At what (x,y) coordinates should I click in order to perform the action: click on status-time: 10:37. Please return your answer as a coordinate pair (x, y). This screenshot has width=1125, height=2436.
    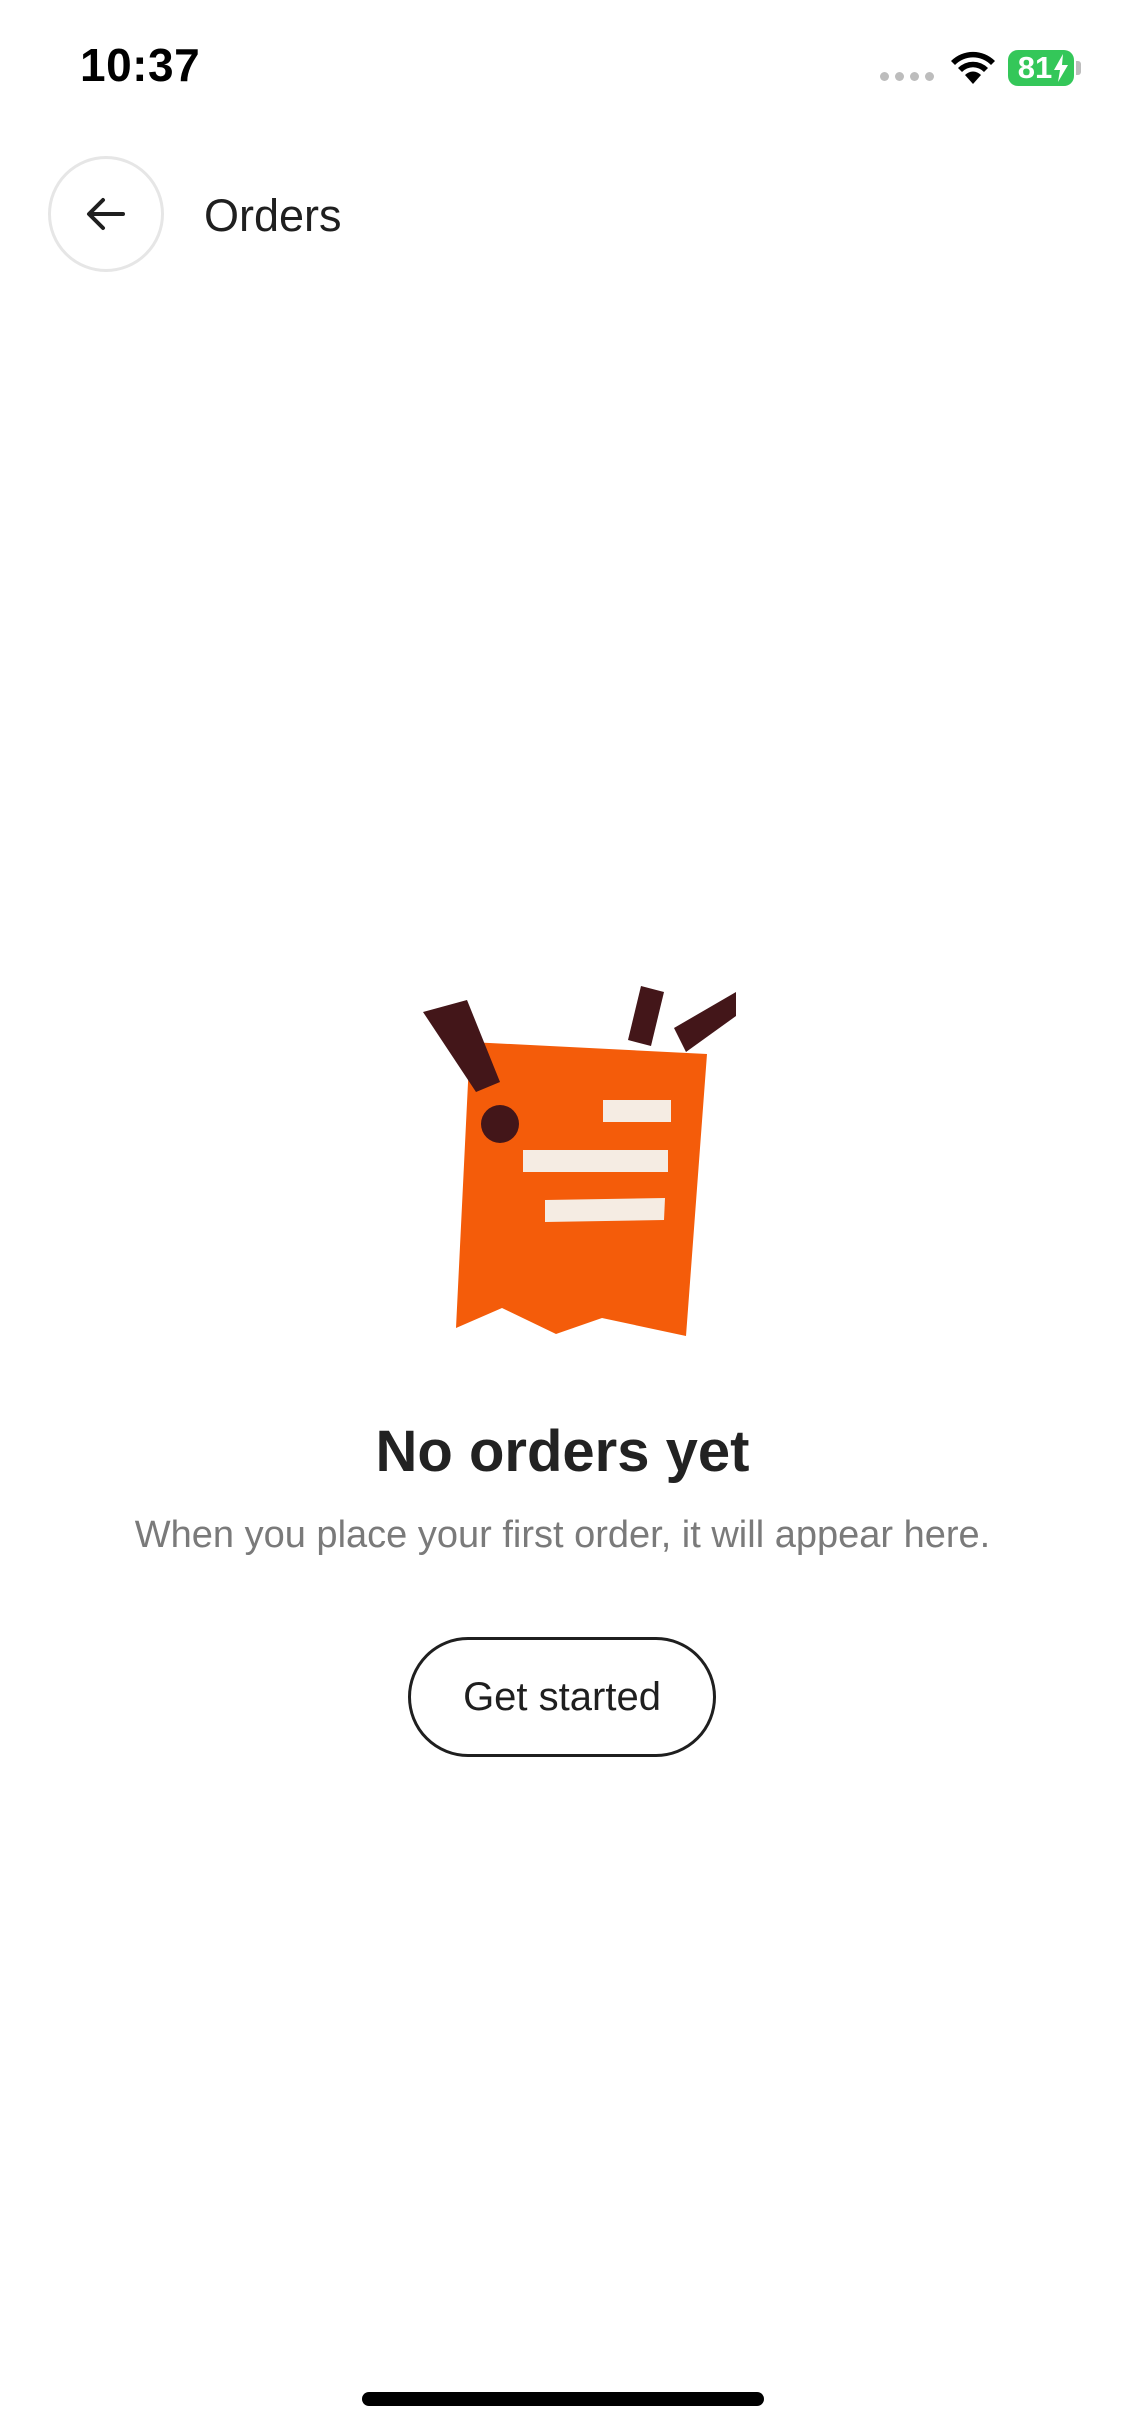
    Looking at the image, I should click on (140, 65).